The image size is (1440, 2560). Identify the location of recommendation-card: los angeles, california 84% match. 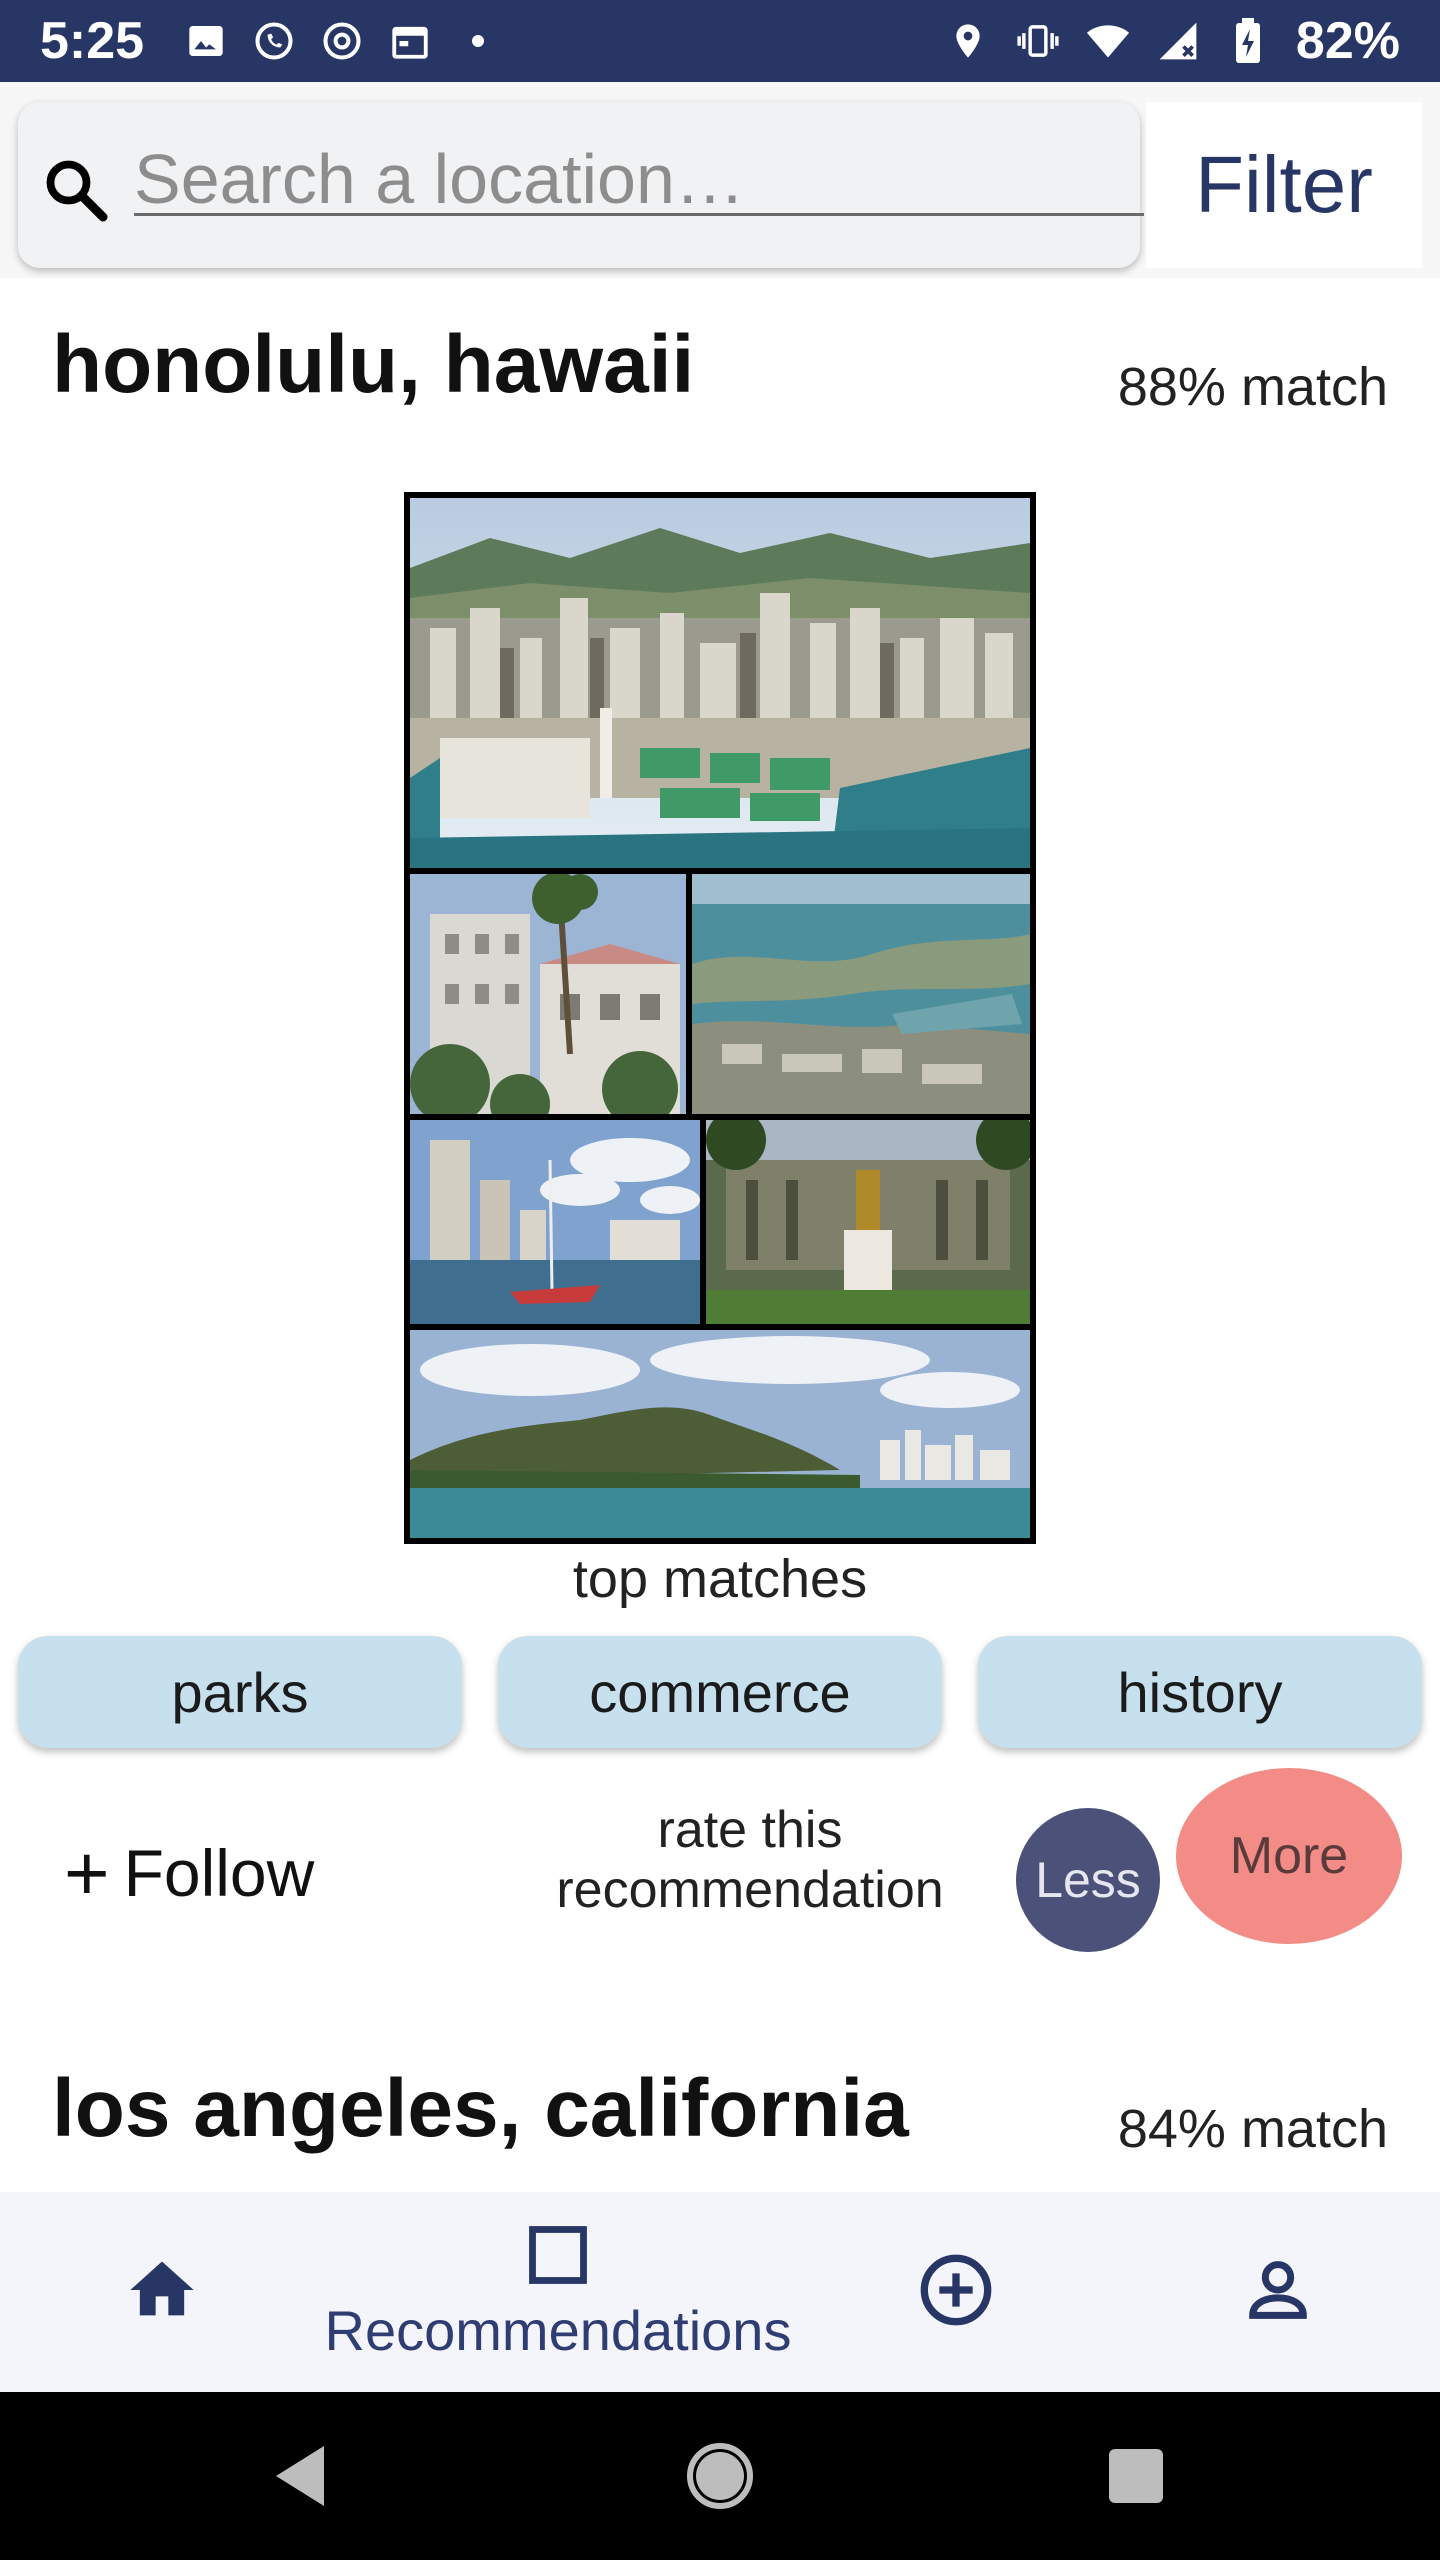
(720, 2094).